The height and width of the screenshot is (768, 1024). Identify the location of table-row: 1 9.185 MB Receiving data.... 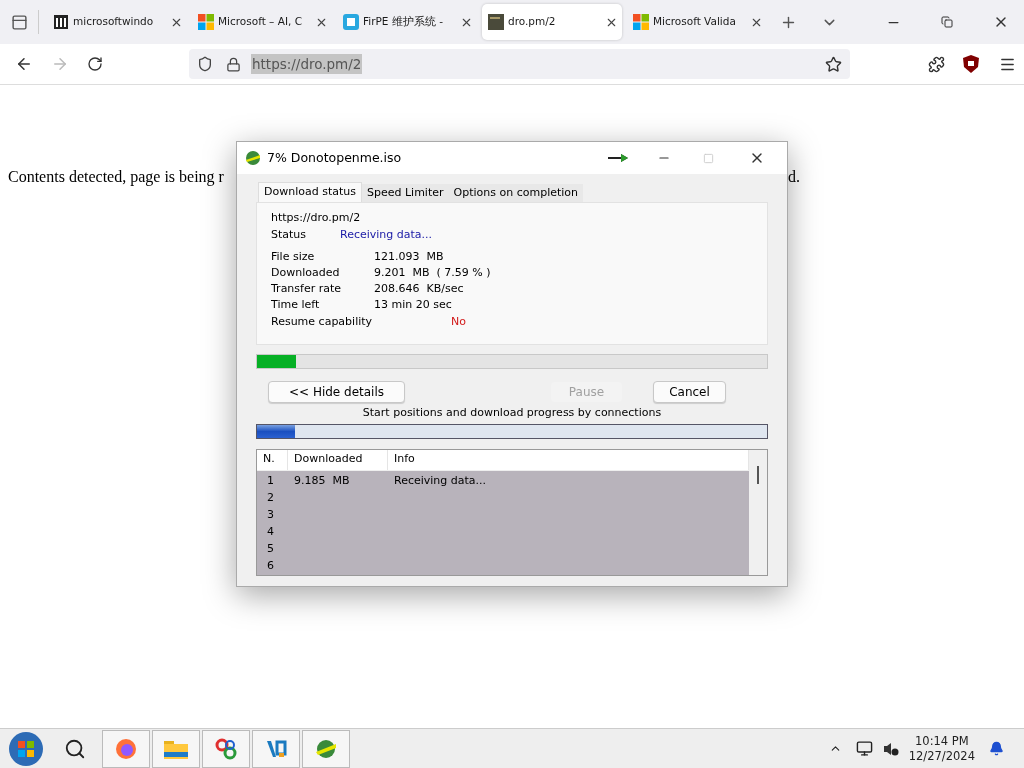
(503, 481).